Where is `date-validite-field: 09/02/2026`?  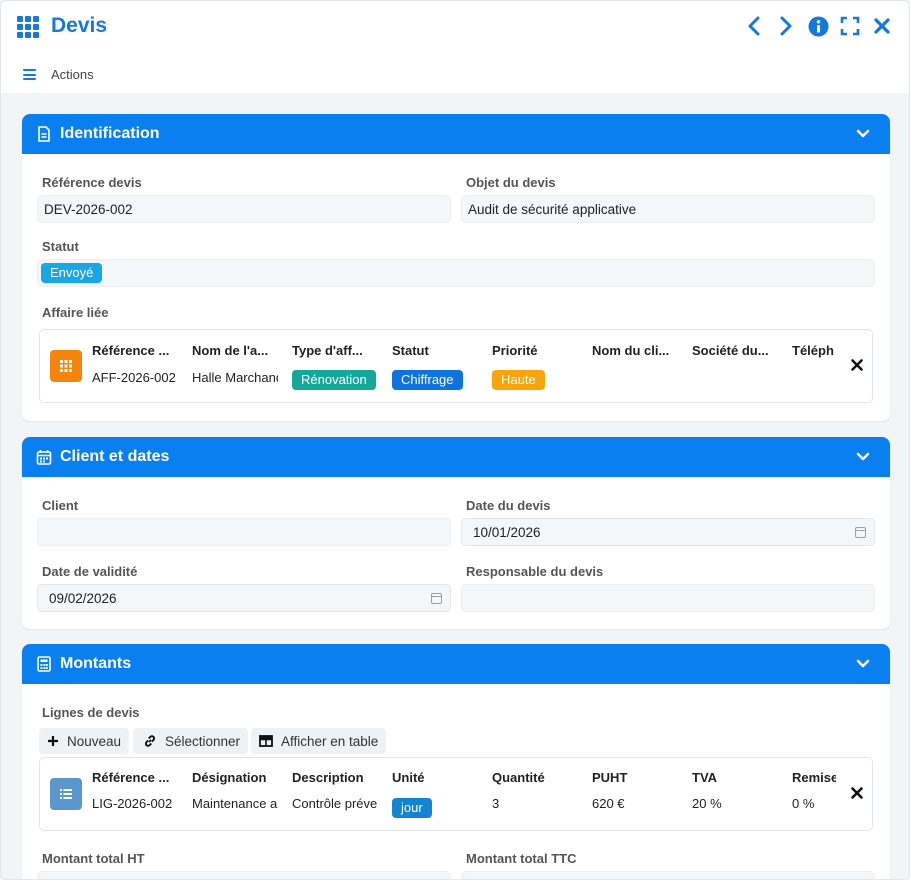 date-validite-field: 09/02/2026 is located at coordinates (244, 598).